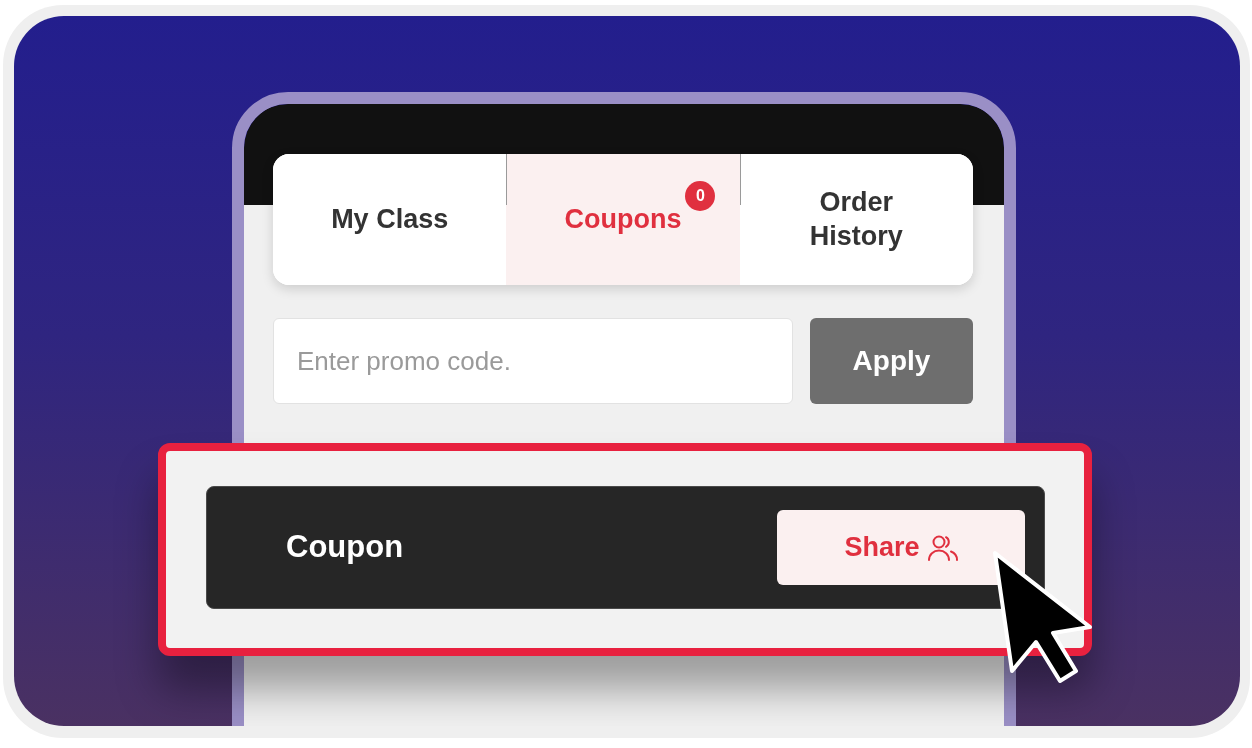 Image resolution: width=1252 pixels, height=748 pixels. What do you see at coordinates (533, 361) in the screenshot?
I see `promo-code-field: Enter promo code.` at bounding box center [533, 361].